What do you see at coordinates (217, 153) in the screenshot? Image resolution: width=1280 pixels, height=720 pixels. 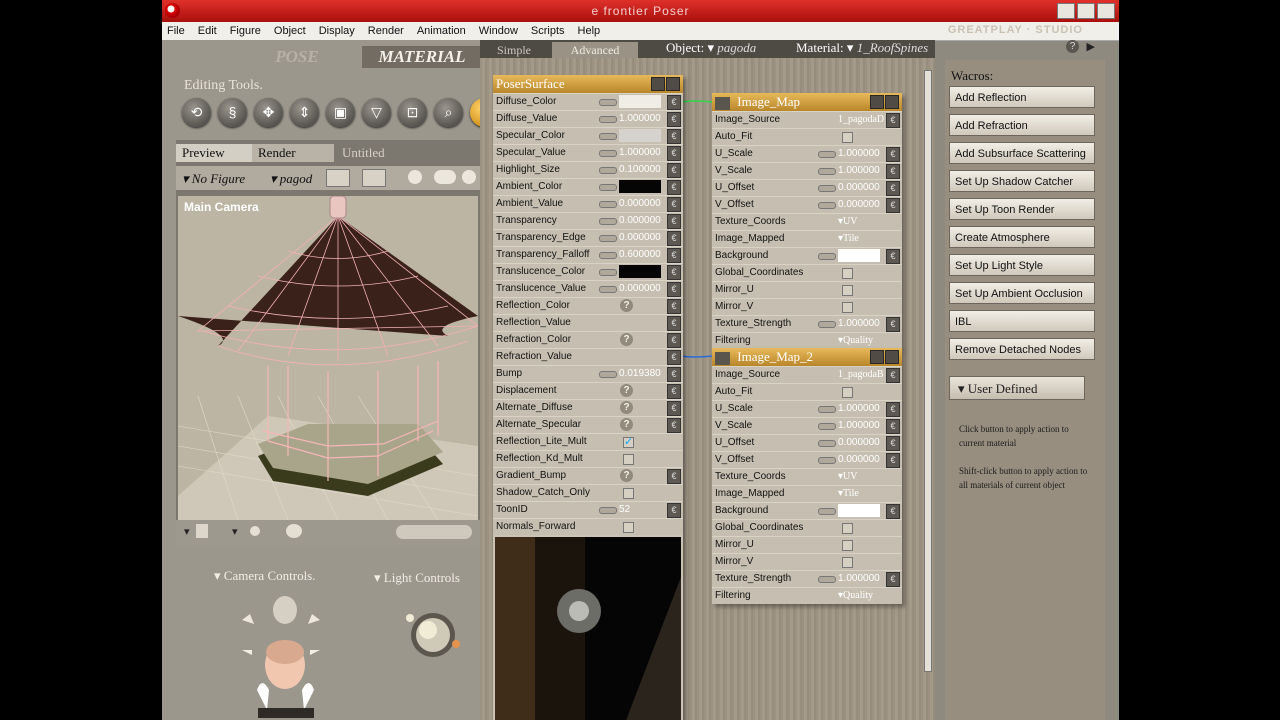 I see `tab-preview: Preview` at bounding box center [217, 153].